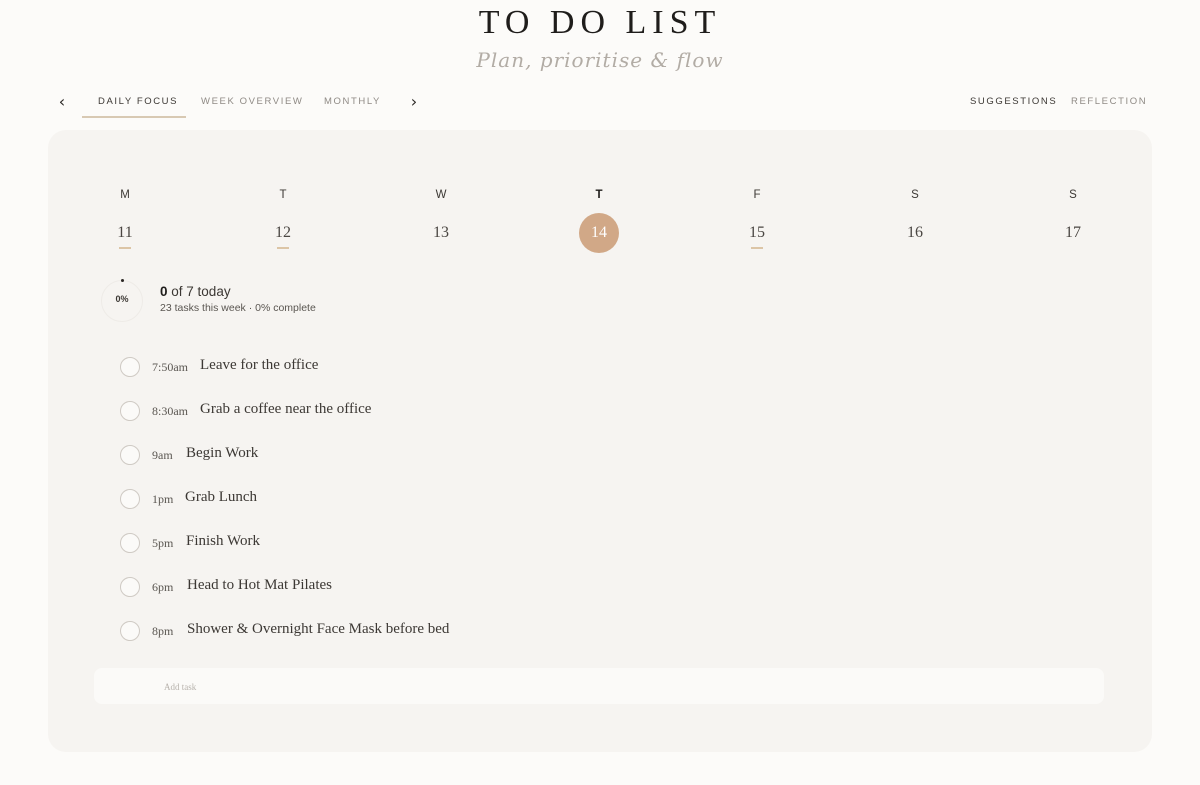 This screenshot has width=1200, height=785. I want to click on add-task-bar, so click(599, 686).